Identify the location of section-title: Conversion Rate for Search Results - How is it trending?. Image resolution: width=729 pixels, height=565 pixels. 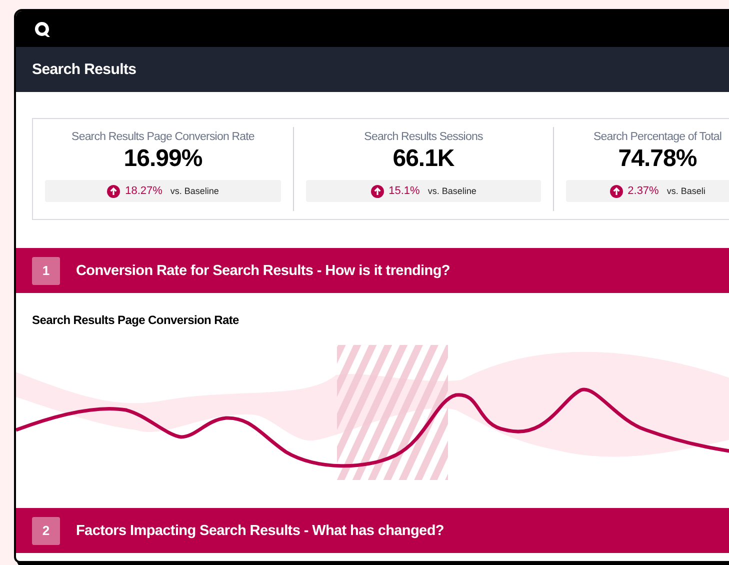
(263, 270).